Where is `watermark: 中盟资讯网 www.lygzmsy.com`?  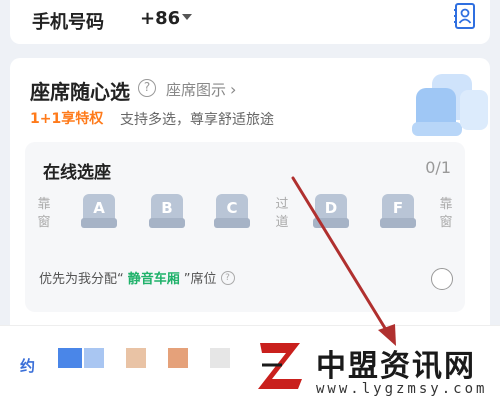
watermark: 中盟资讯网 www.lygzmsy.com is located at coordinates (377, 367).